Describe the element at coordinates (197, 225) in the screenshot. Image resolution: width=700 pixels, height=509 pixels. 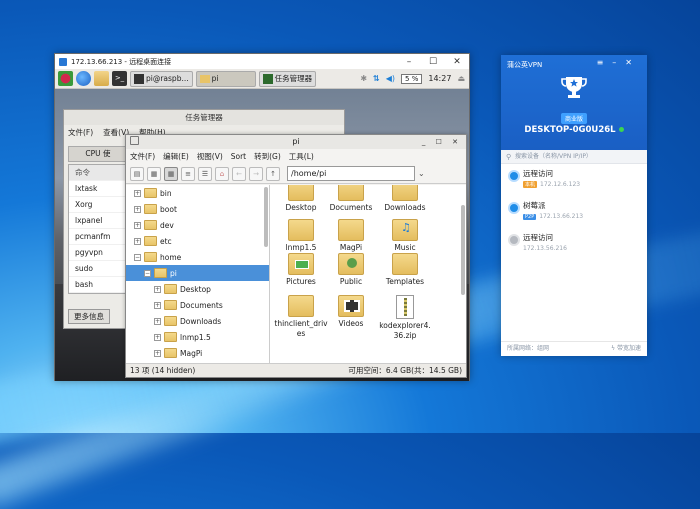
I see `tree-row: + dev` at that location.